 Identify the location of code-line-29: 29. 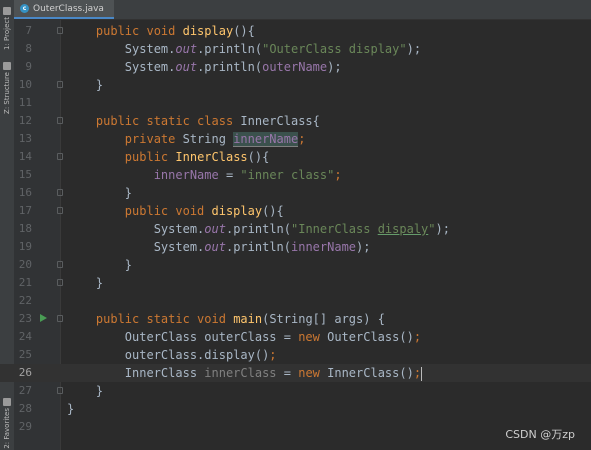
(295, 427).